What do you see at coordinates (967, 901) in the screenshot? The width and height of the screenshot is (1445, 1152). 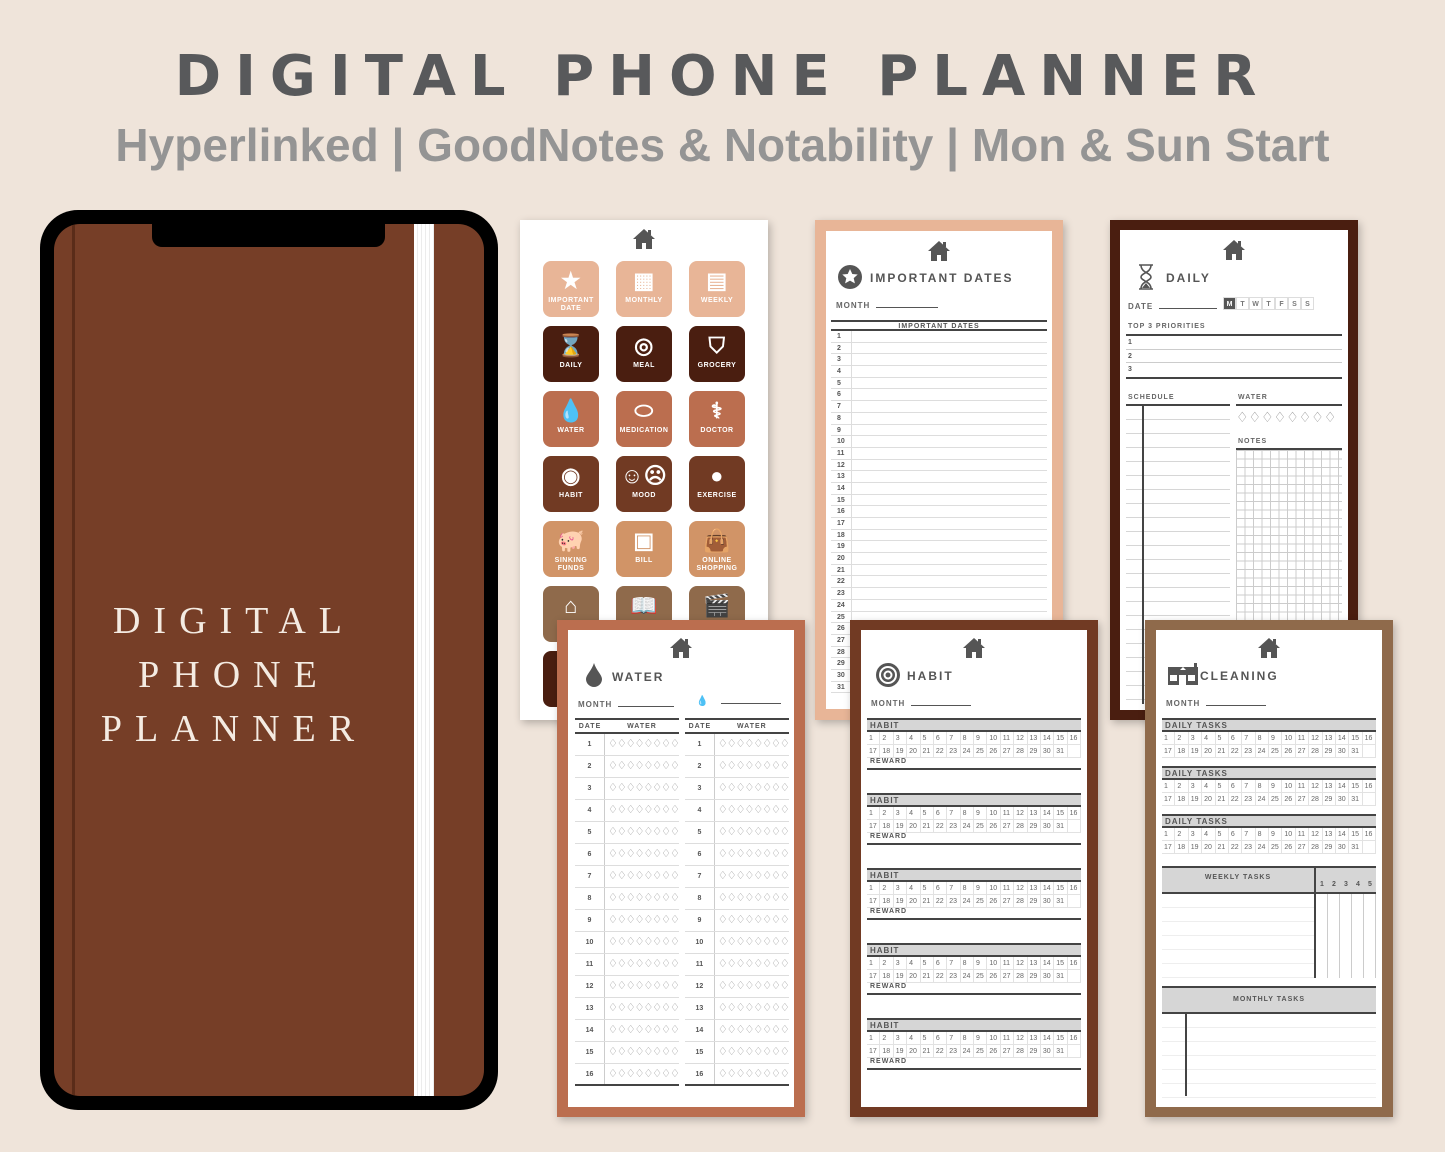 I see `day-cell: 24` at bounding box center [967, 901].